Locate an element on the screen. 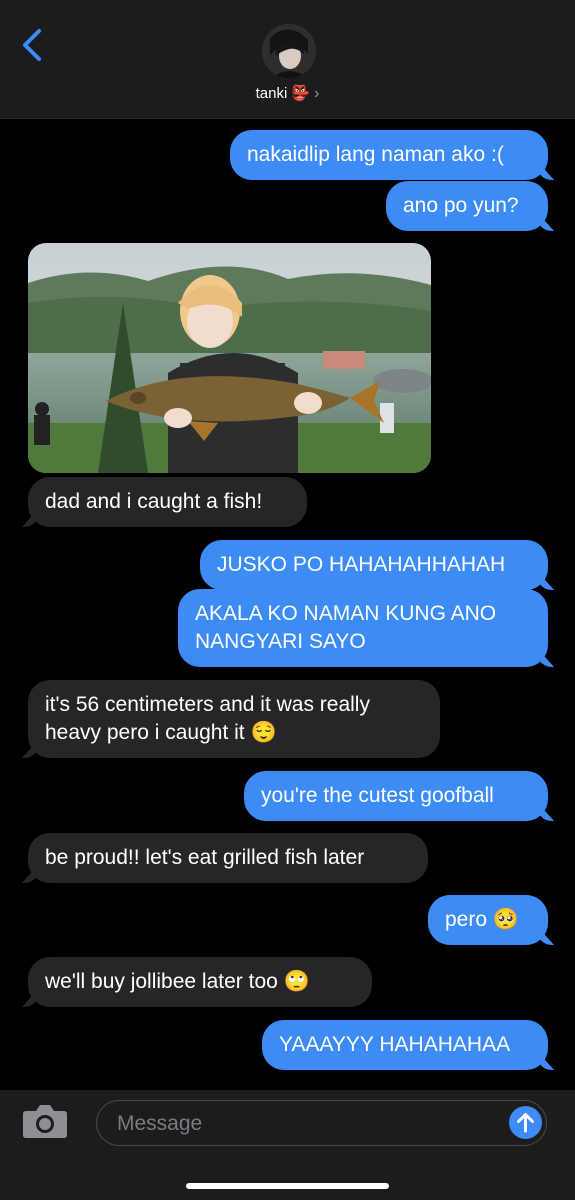 The height and width of the screenshot is (1200, 575). send-button is located at coordinates (525, 1122).